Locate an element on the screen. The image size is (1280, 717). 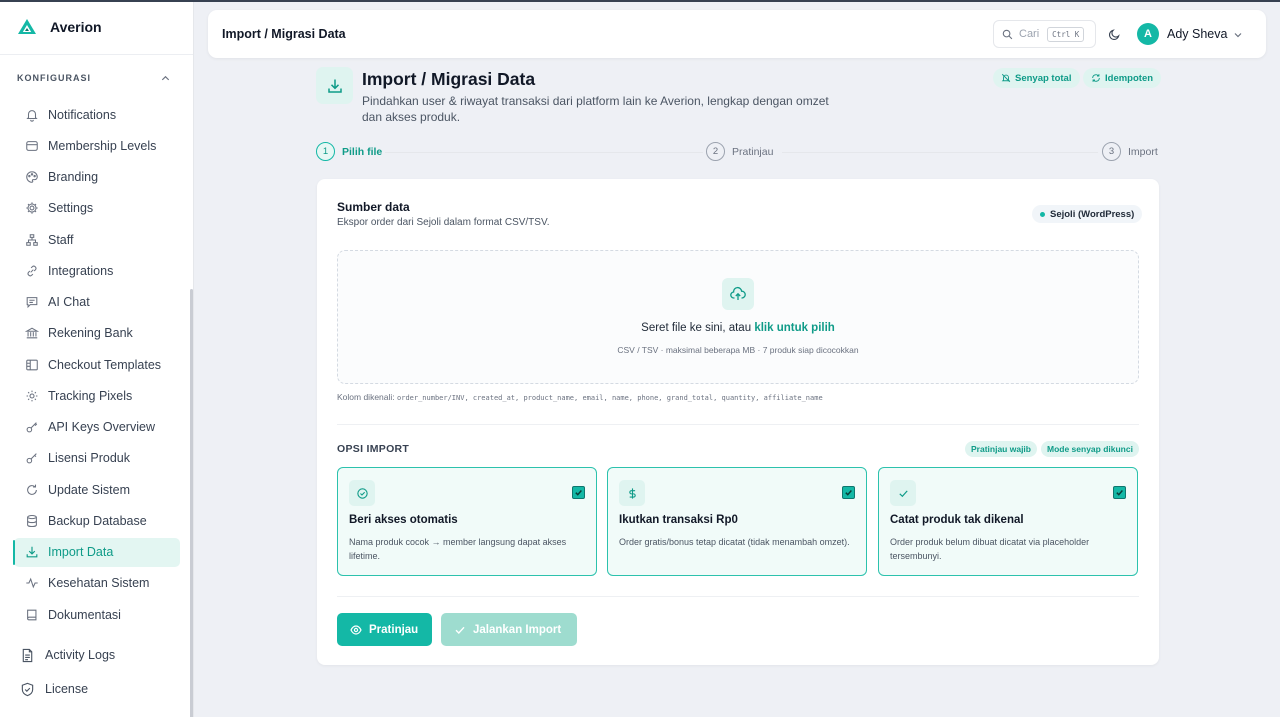
avatar: A is located at coordinates (1148, 34).